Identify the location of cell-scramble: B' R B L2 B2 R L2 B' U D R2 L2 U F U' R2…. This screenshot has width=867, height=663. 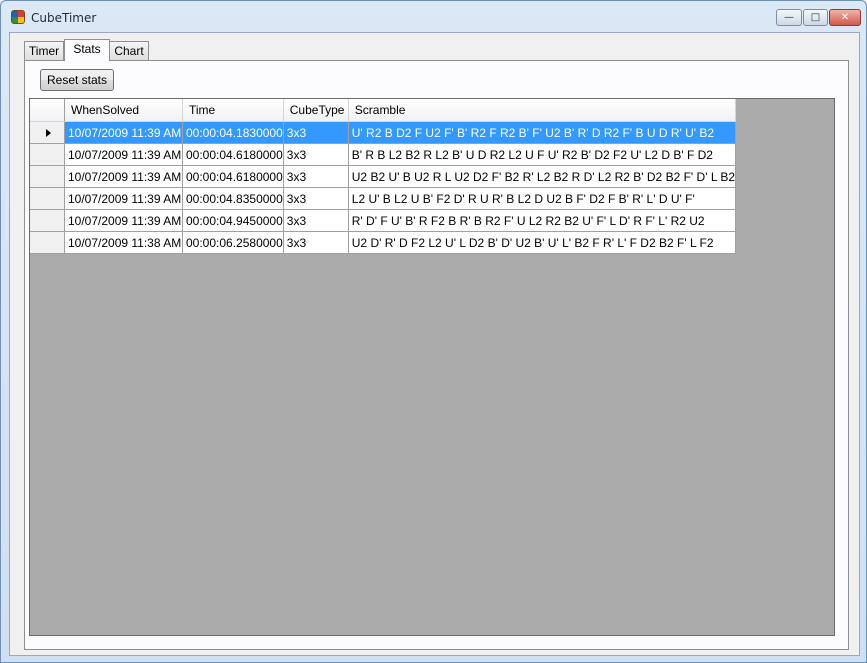
(542, 154).